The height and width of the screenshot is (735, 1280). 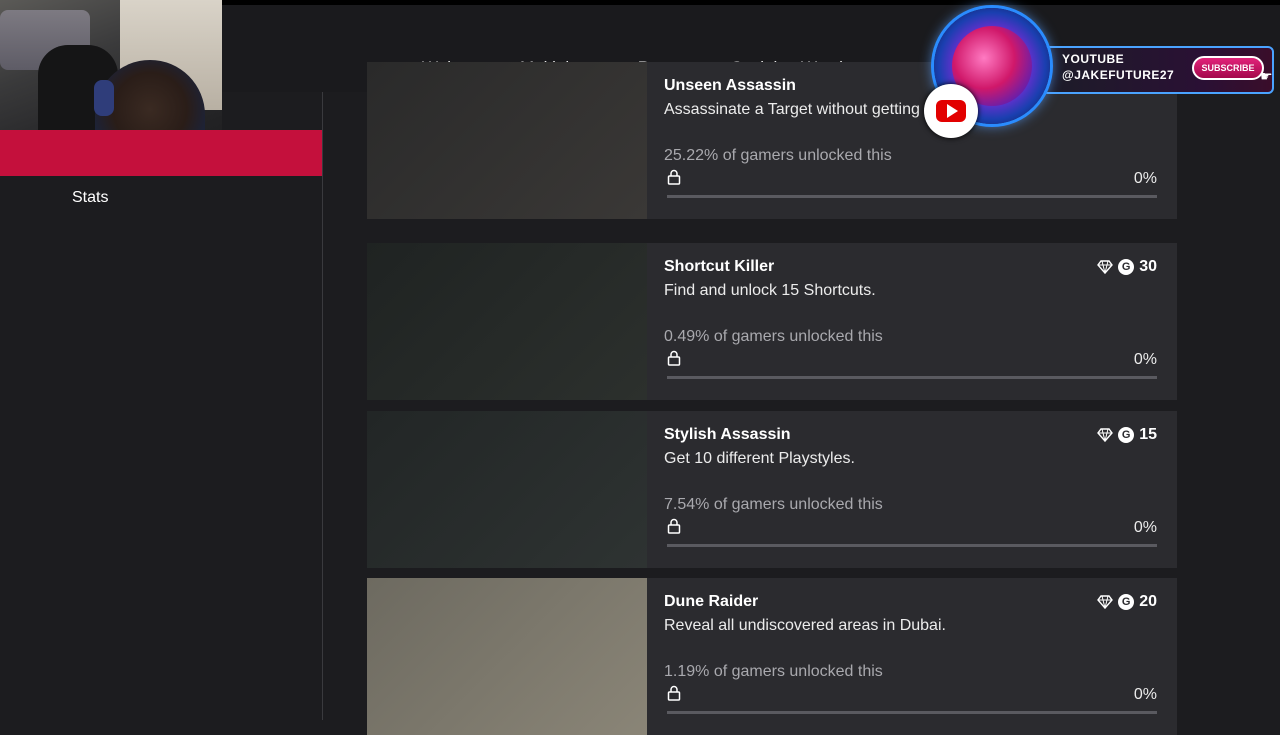 I want to click on youtube-label: YOUTUBE, so click(x=1093, y=59).